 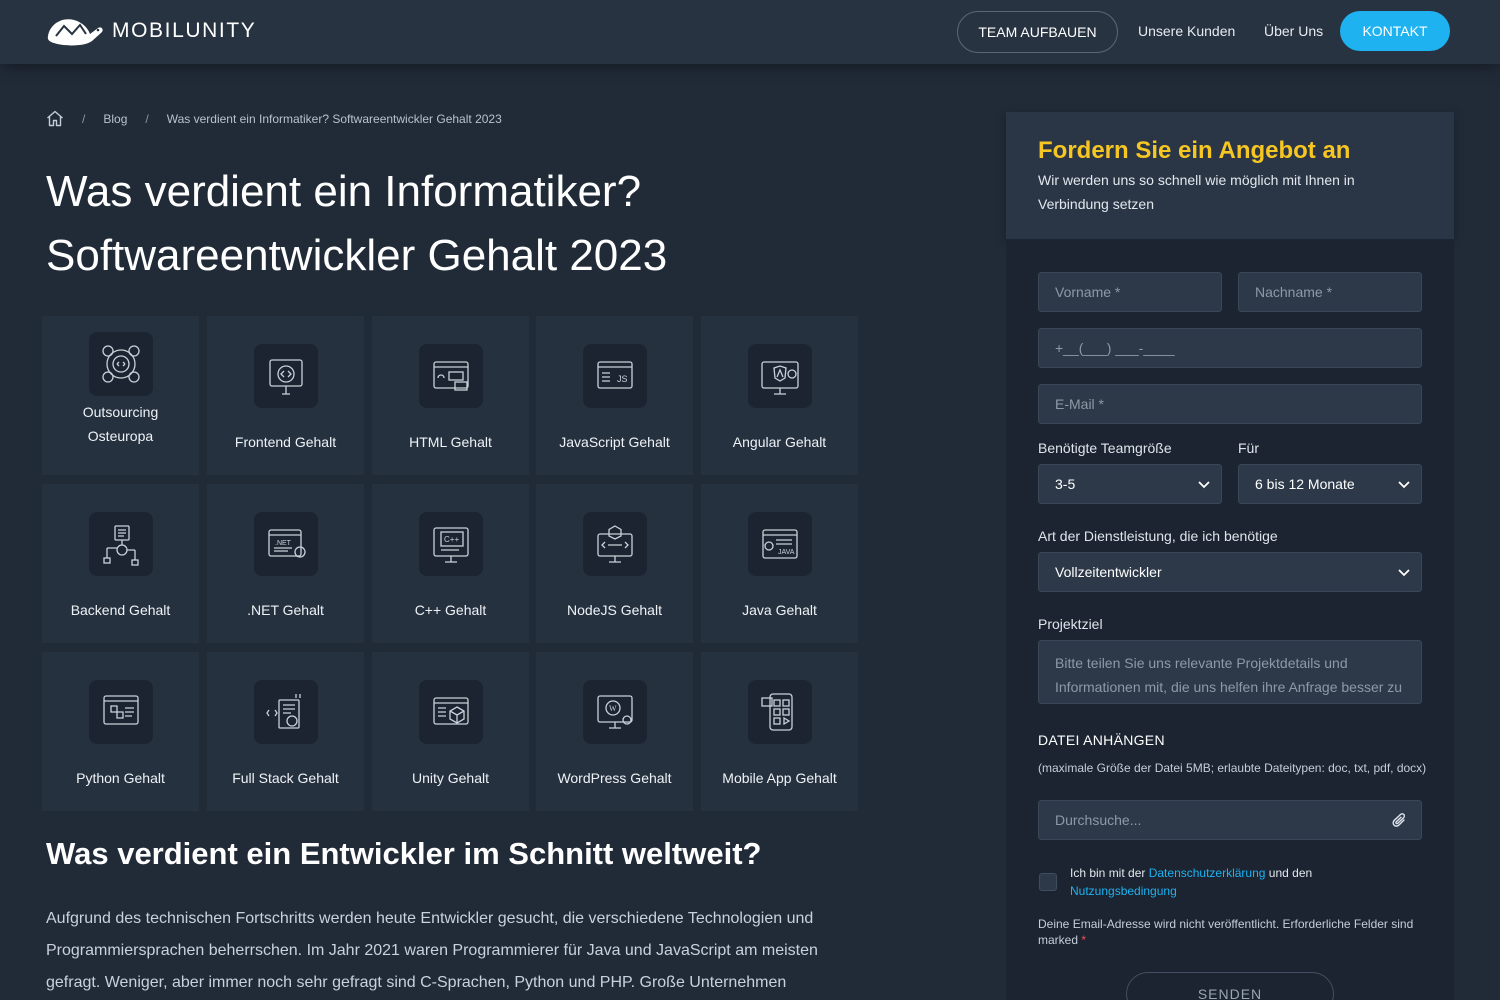 What do you see at coordinates (450, 395) in the screenshot?
I see `tile-html: HTML Gehalt` at bounding box center [450, 395].